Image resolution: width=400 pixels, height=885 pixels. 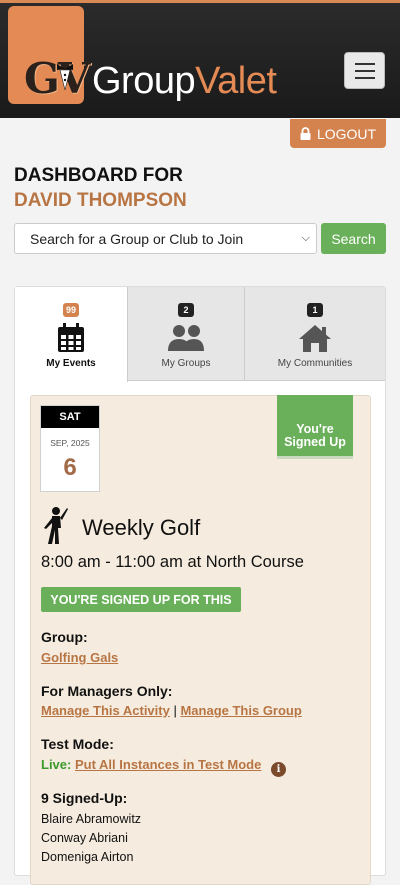 What do you see at coordinates (91, 819) in the screenshot?
I see `signed-up-person: Blaire Abramowitz` at bounding box center [91, 819].